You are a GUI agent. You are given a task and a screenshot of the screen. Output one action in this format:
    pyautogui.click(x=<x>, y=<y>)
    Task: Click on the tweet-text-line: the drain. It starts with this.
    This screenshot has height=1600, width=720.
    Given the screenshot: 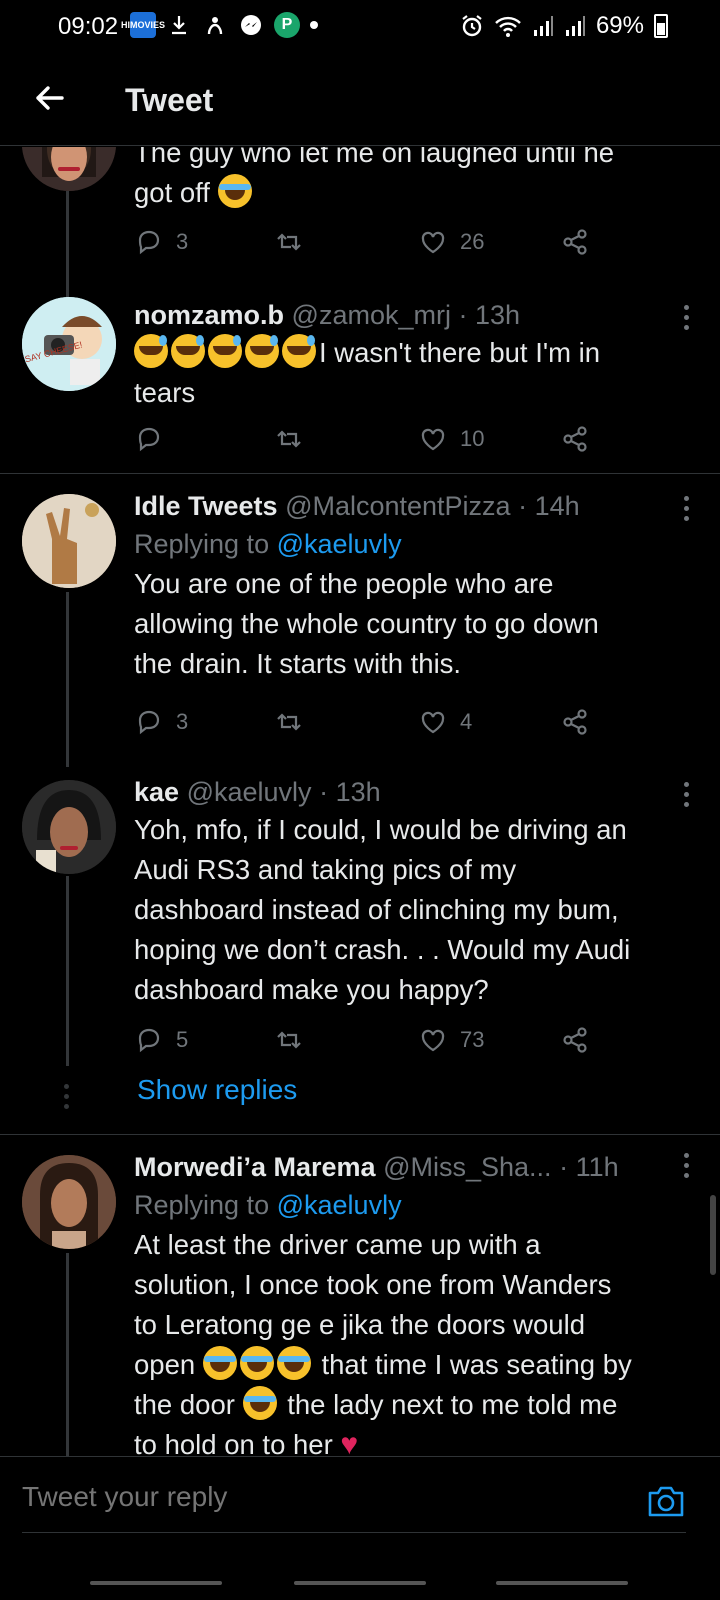 What is the action you would take?
    pyautogui.click(x=298, y=663)
    